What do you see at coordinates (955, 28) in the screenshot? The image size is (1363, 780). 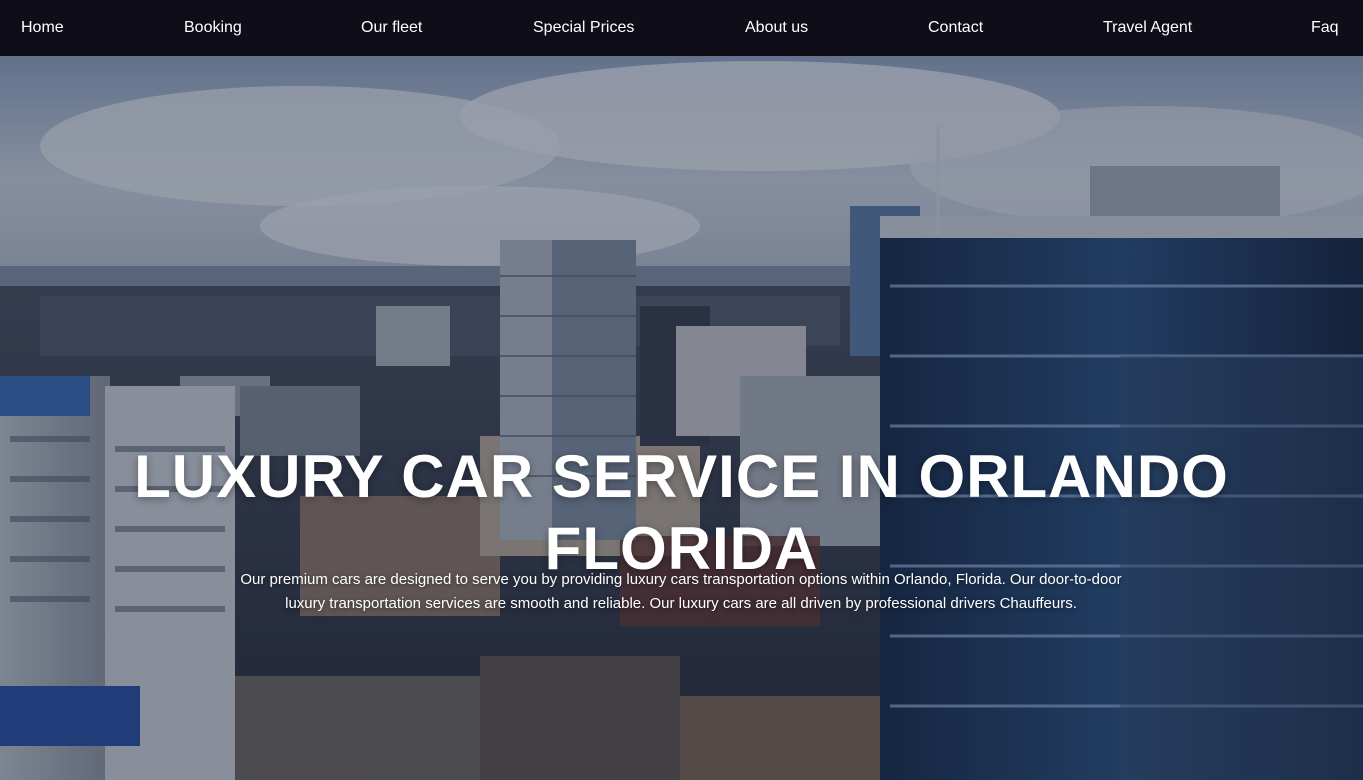 I see `nav-contact-link: Contact` at bounding box center [955, 28].